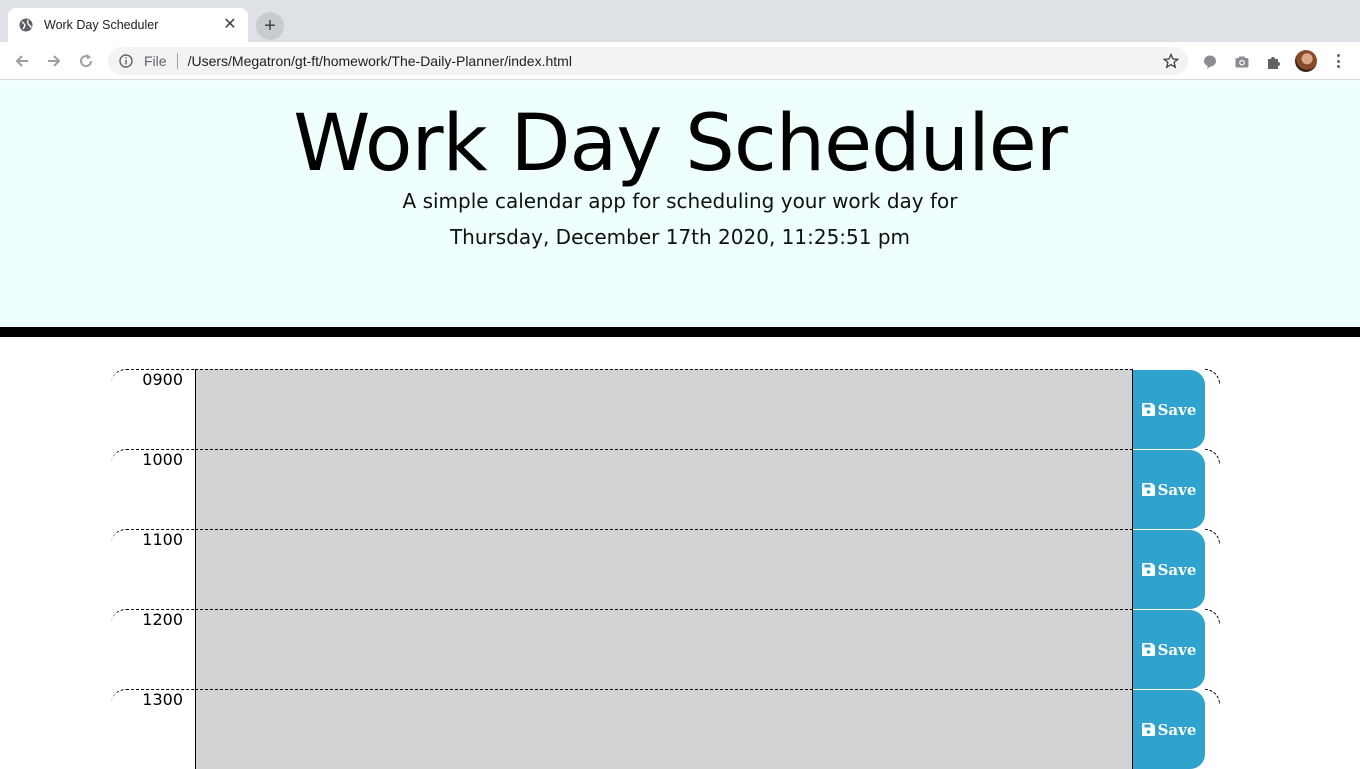 This screenshot has height=769, width=1360. What do you see at coordinates (1171, 61) in the screenshot?
I see `bookmark-star-icon` at bounding box center [1171, 61].